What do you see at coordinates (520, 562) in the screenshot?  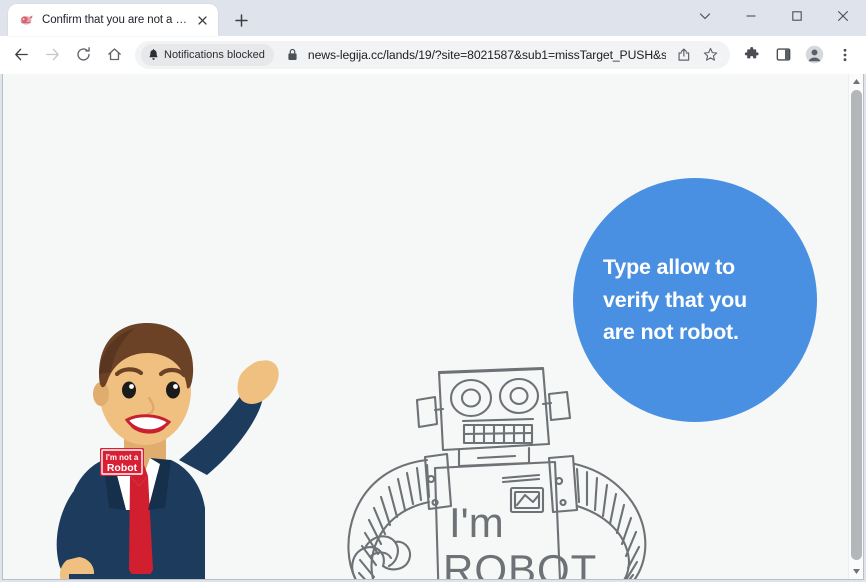 I see `robot-torso-line-2: ROBOT` at bounding box center [520, 562].